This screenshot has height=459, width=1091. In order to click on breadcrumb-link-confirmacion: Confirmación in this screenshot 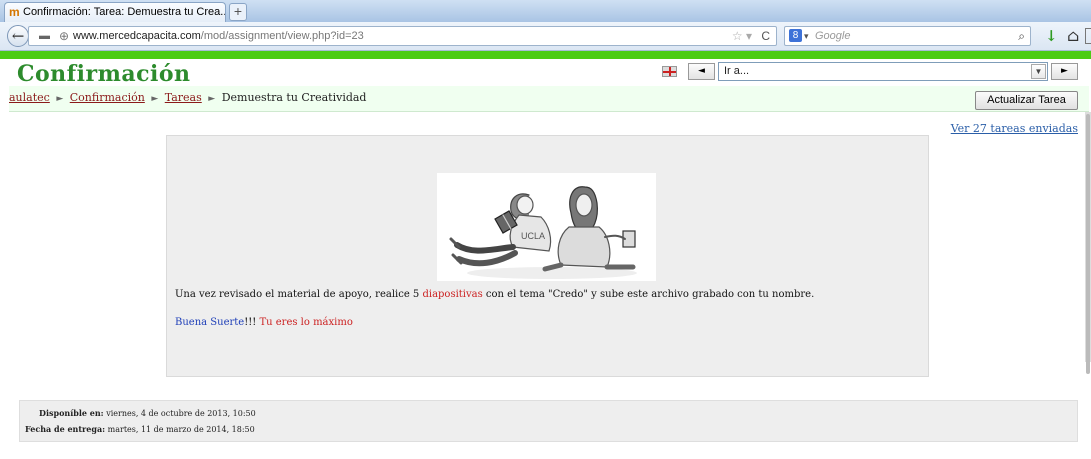, I will do `click(107, 97)`.